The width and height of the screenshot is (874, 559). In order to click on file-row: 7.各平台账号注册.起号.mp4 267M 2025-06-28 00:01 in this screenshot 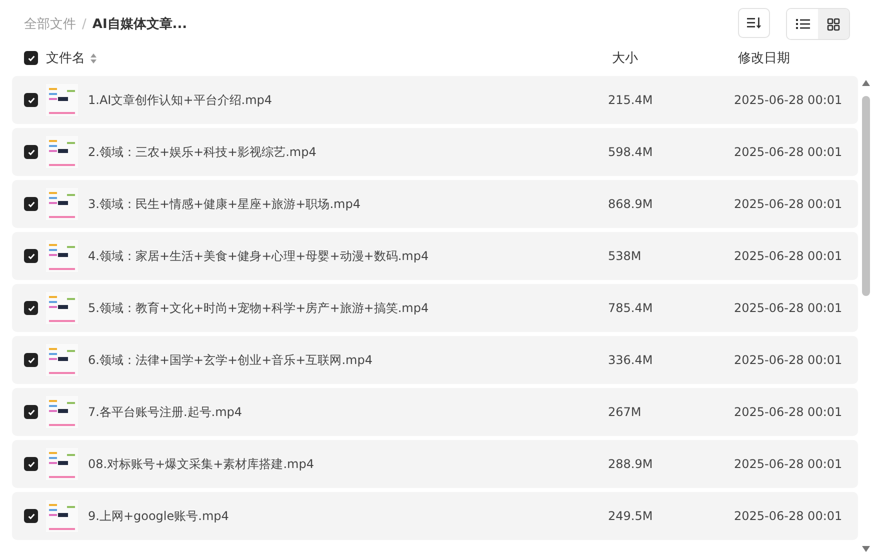, I will do `click(435, 412)`.